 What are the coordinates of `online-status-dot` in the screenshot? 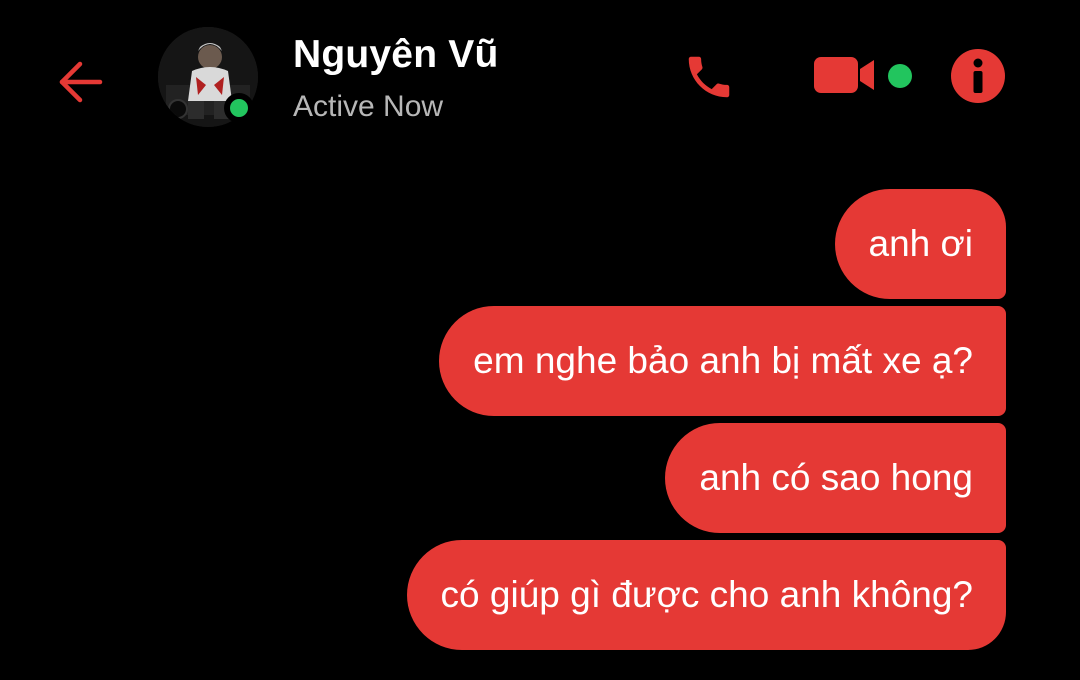 It's located at (239, 108).